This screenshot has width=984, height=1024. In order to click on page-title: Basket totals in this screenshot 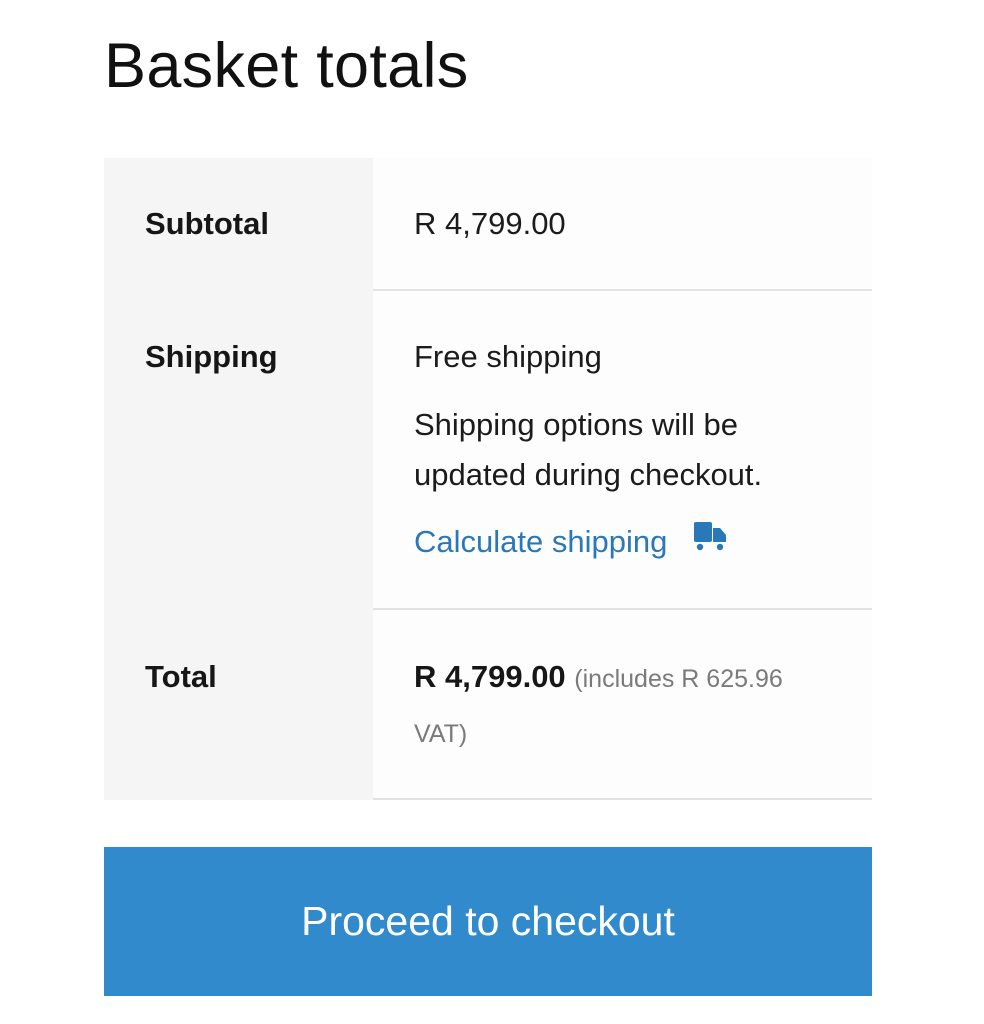, I will do `click(286, 66)`.